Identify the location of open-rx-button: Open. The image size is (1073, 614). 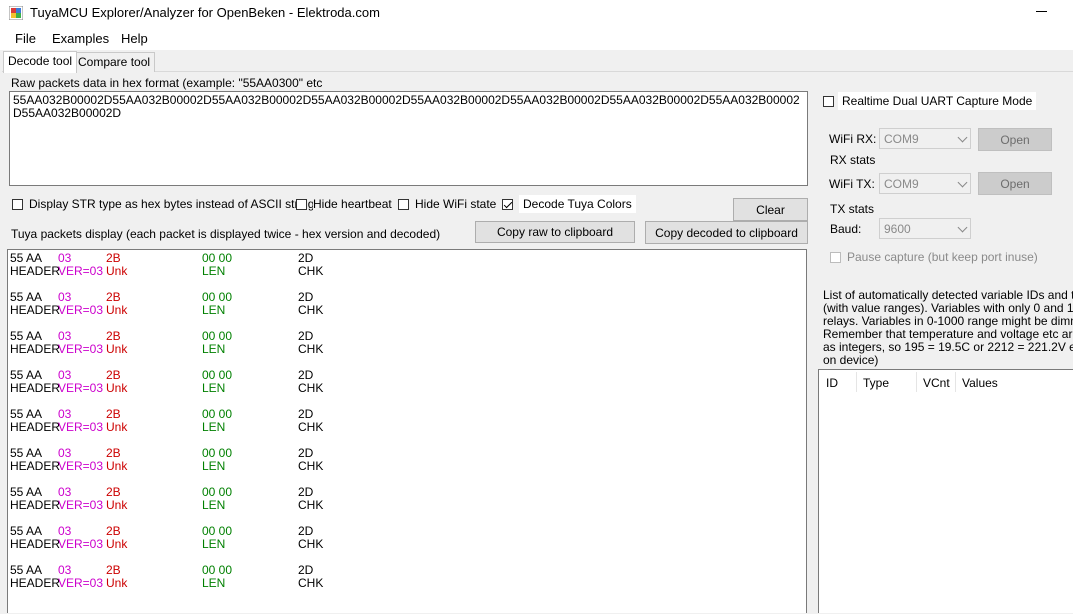
(1015, 139).